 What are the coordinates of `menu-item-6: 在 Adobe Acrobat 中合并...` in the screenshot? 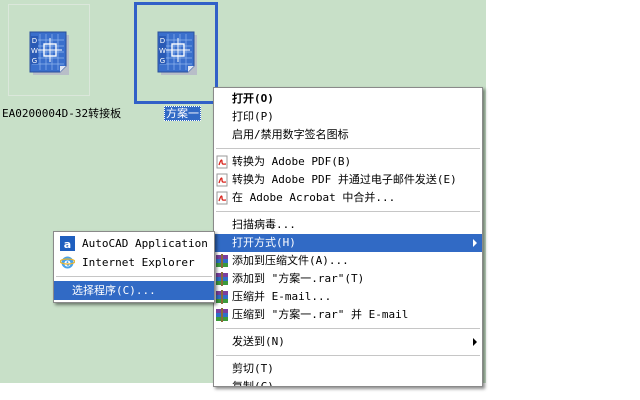 It's located at (348, 198).